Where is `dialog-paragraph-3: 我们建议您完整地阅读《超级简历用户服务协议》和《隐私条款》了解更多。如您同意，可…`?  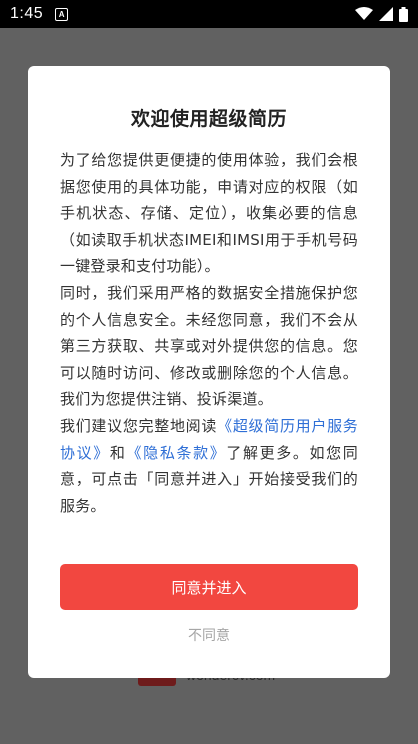 dialog-paragraph-3: 我们建议您完整地阅读《超级简历用户服务协议》和《隐私条款》了解更多。如您同意，可… is located at coordinates (209, 466).